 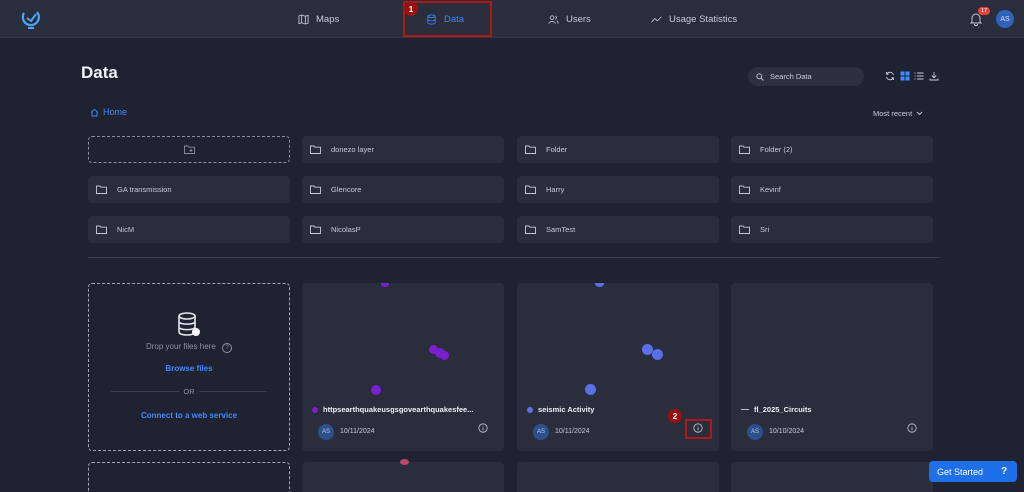 I want to click on breadcrumb: Home, so click(x=108, y=112).